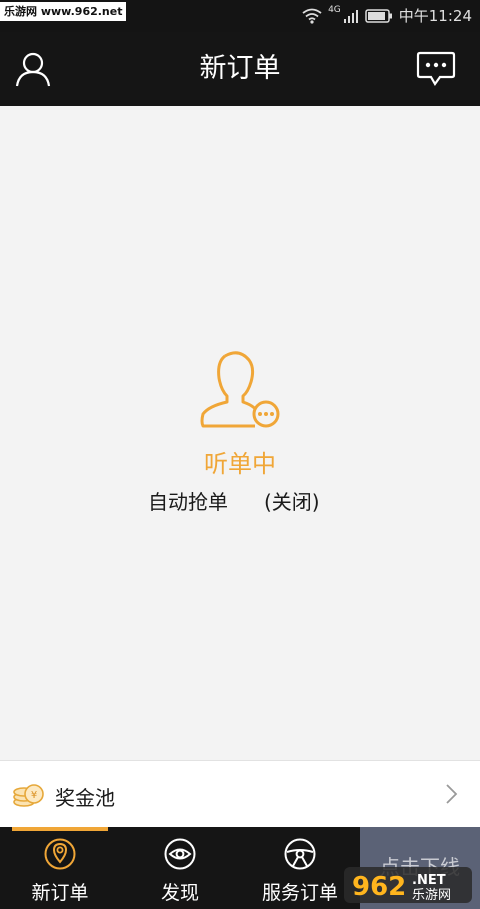 This screenshot has height=909, width=480. Describe the element at coordinates (60, 829) in the screenshot. I see `active-tab-indicator` at that location.